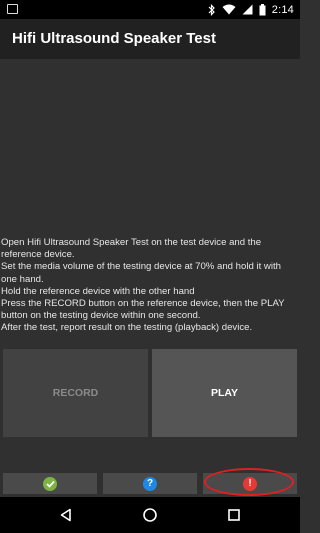  I want to click on wifi-icon, so click(229, 9).